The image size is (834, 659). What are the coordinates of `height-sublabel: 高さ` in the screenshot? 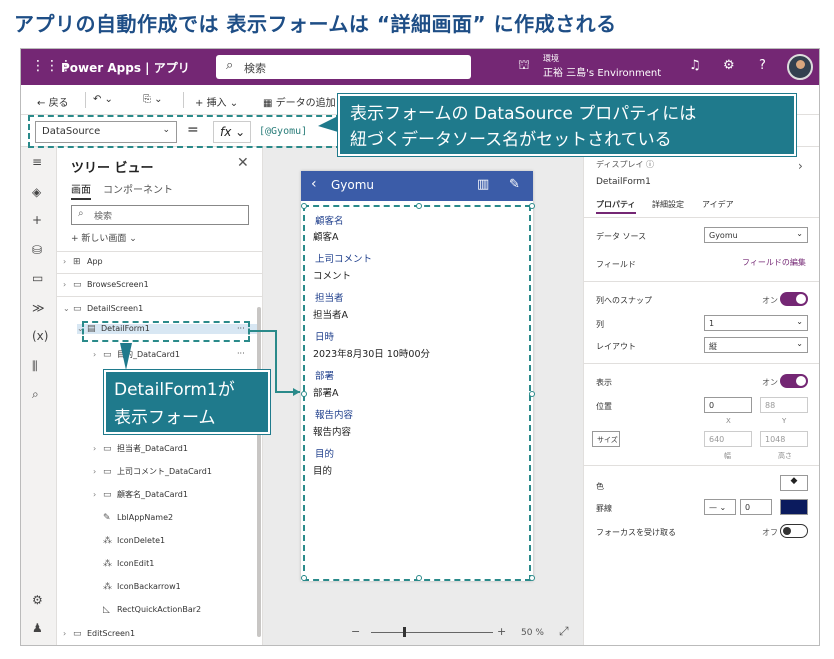 It's located at (785, 456).